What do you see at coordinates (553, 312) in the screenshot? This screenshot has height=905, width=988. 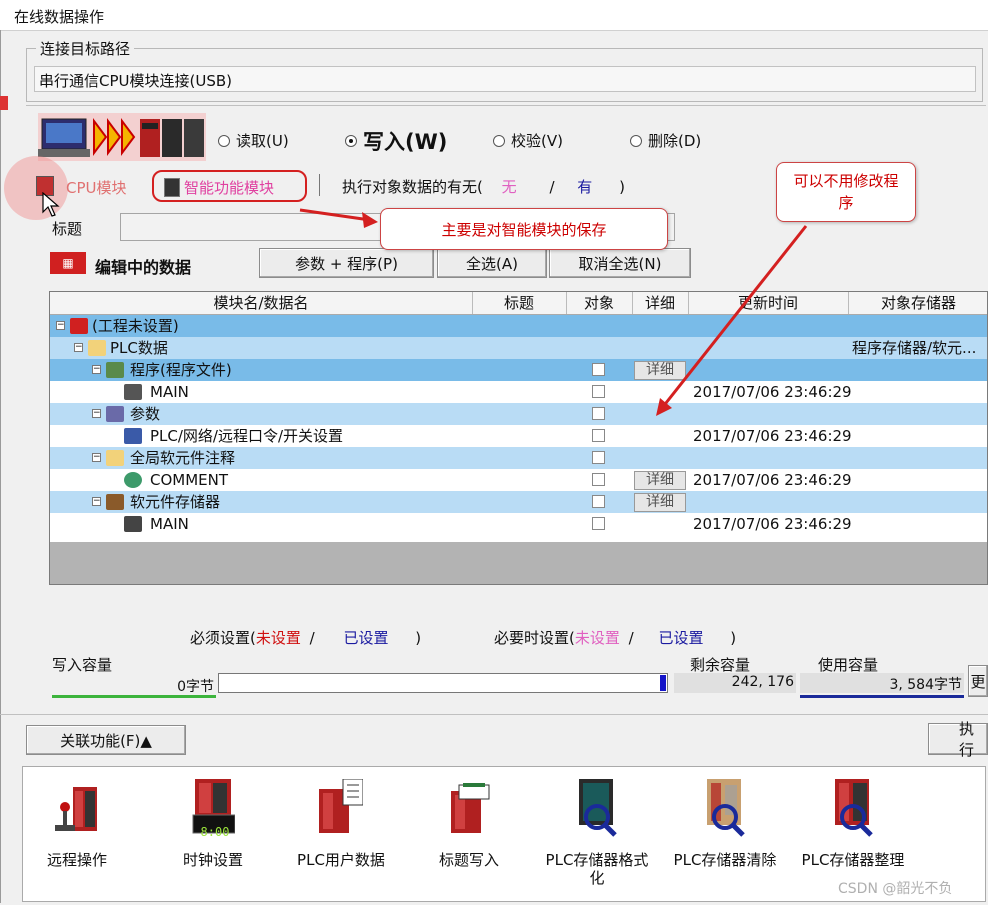 I see `annotation-arrows` at bounding box center [553, 312].